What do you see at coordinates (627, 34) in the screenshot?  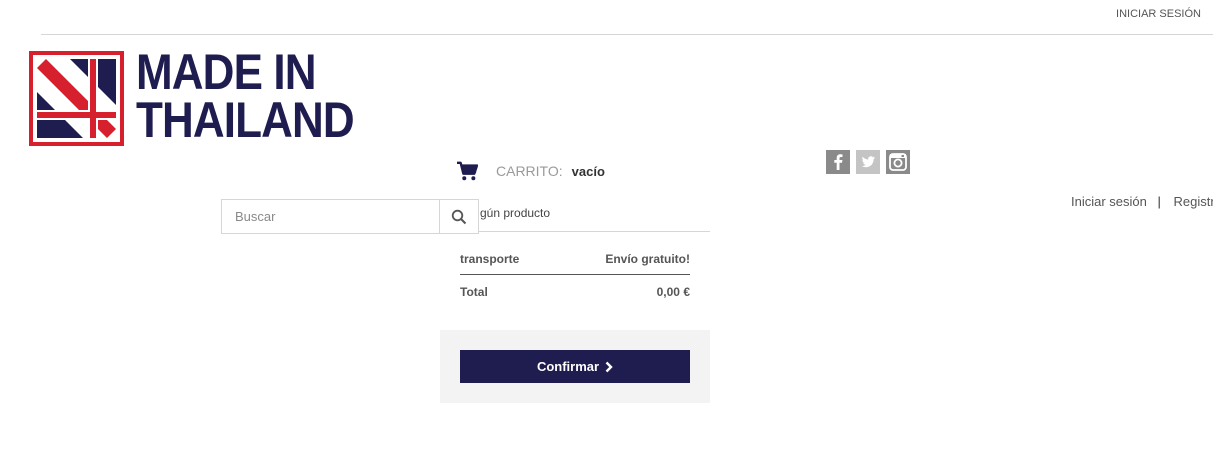 I see `header-divider` at bounding box center [627, 34].